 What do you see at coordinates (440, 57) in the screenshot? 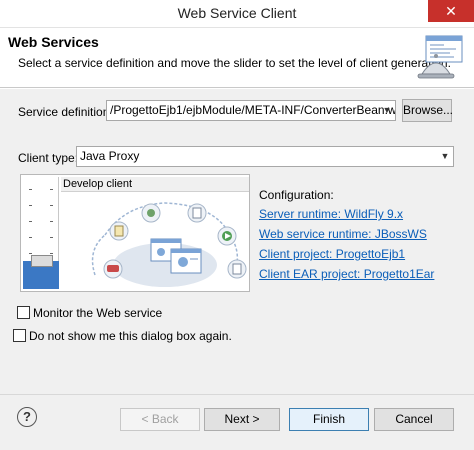
I see `web-services-wizard-icon` at bounding box center [440, 57].